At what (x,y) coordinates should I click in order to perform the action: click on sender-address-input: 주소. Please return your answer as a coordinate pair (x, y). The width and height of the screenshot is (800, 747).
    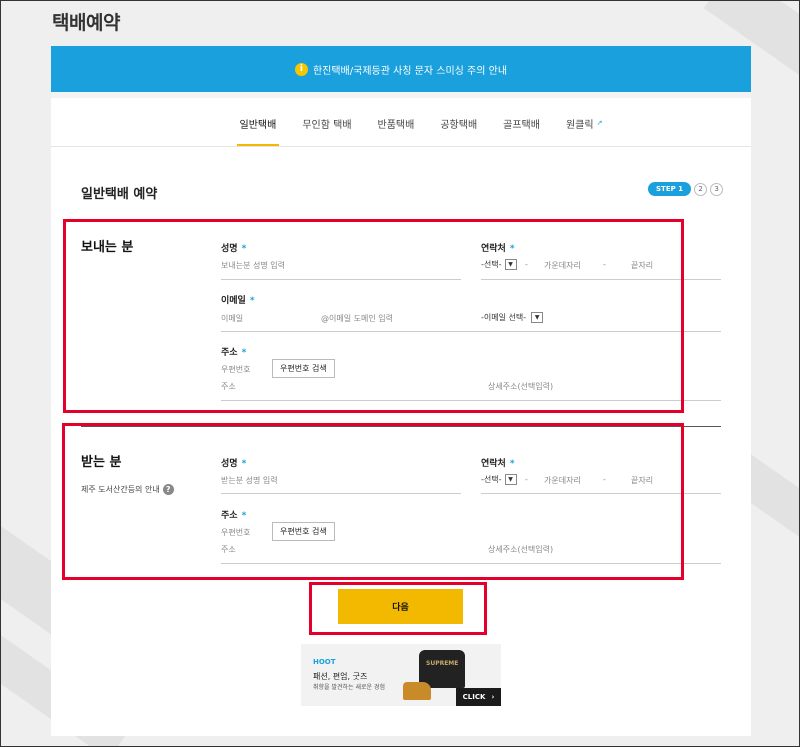
    Looking at the image, I should click on (228, 386).